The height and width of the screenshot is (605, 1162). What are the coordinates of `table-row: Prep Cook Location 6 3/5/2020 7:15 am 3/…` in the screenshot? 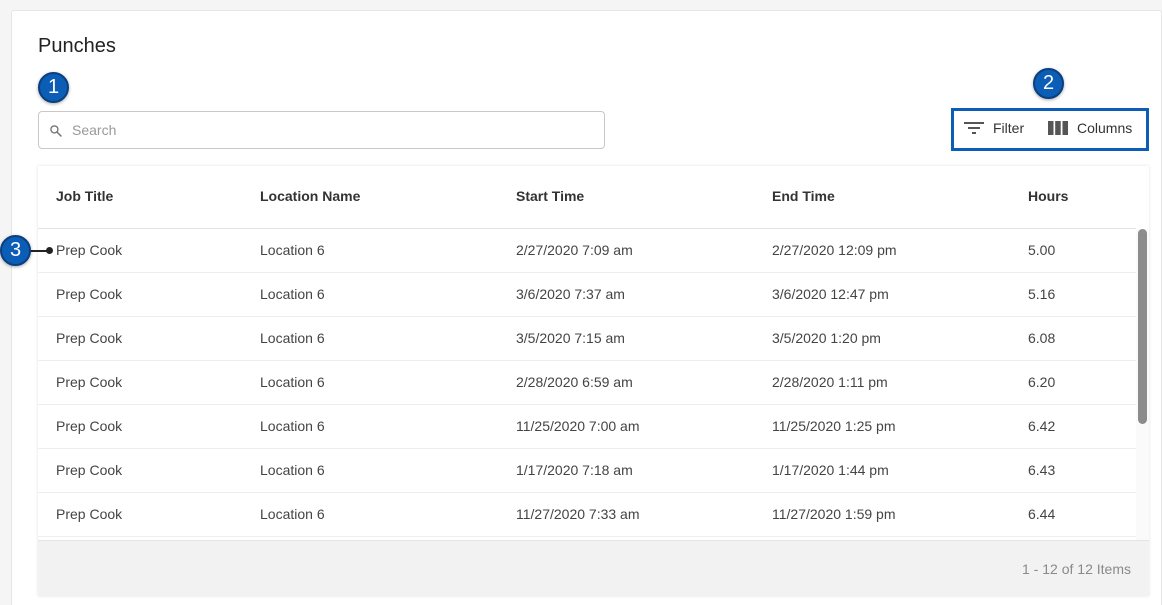 It's located at (587, 339).